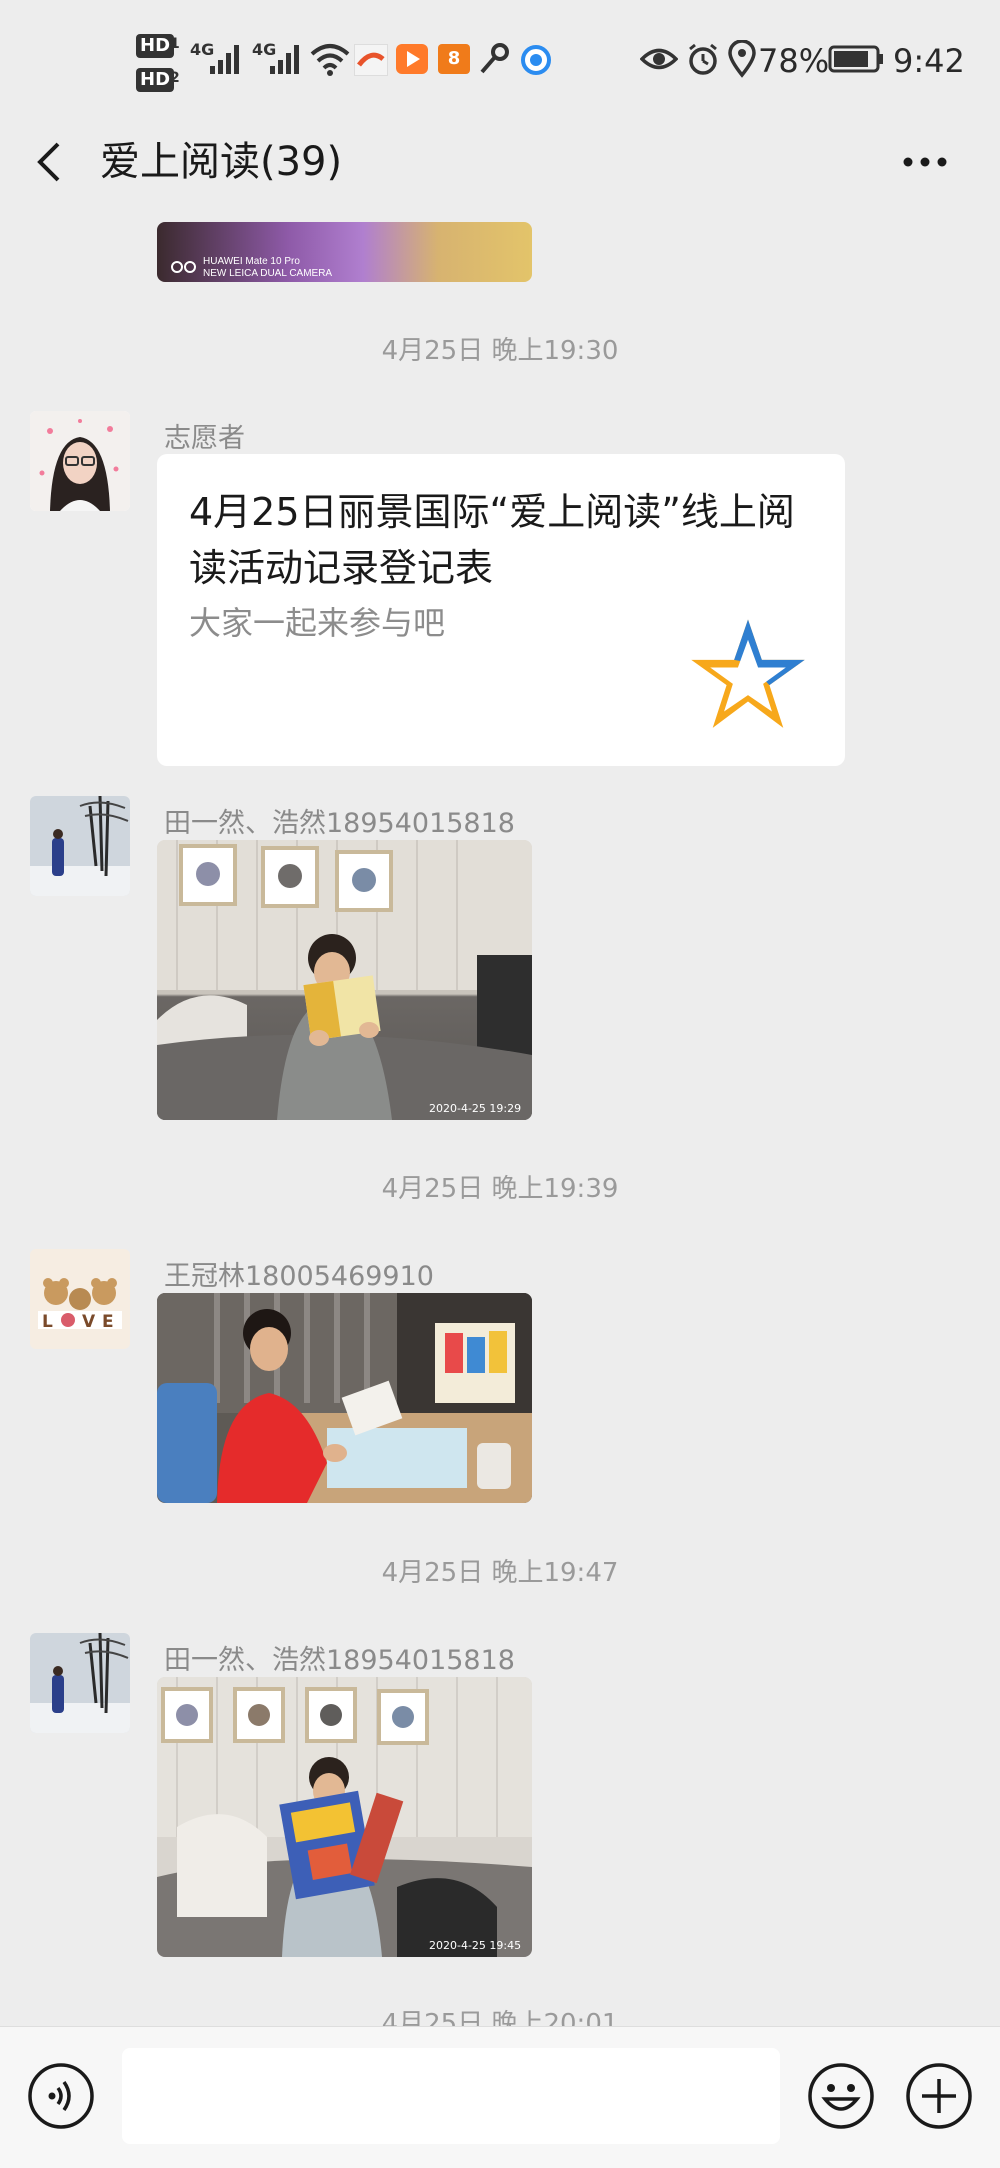 This screenshot has height=2168, width=1000. I want to click on svg-text: L, so click(47, 1322).